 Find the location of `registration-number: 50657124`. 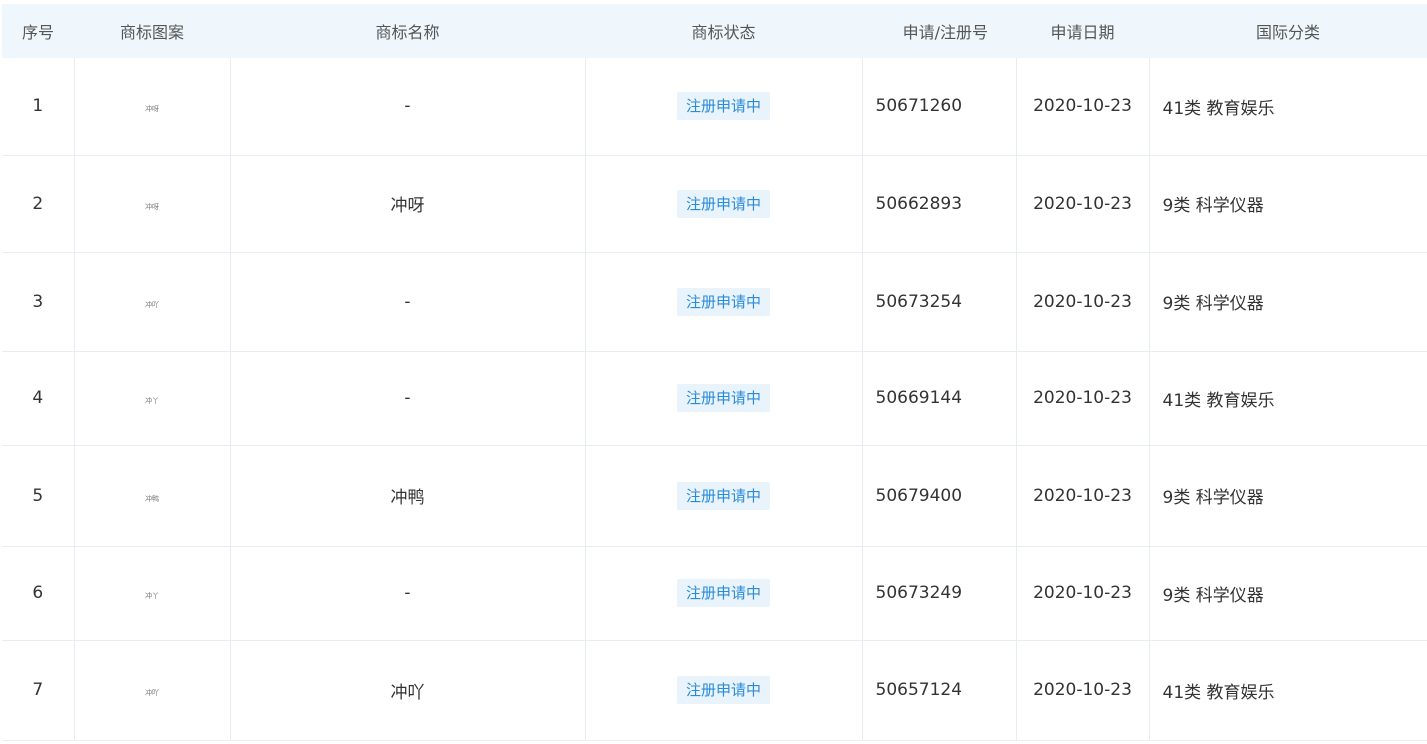

registration-number: 50657124 is located at coordinates (939, 690).